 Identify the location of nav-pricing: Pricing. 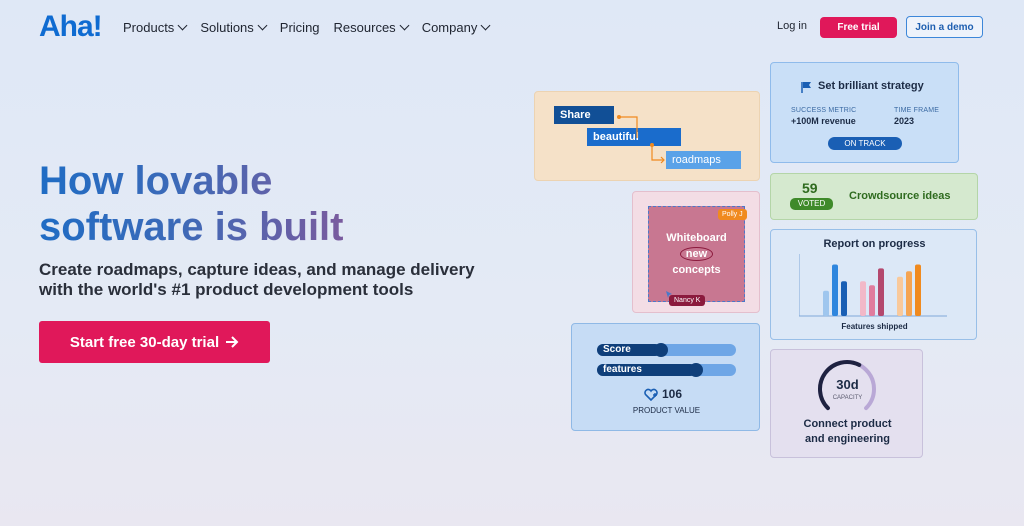
(300, 27).